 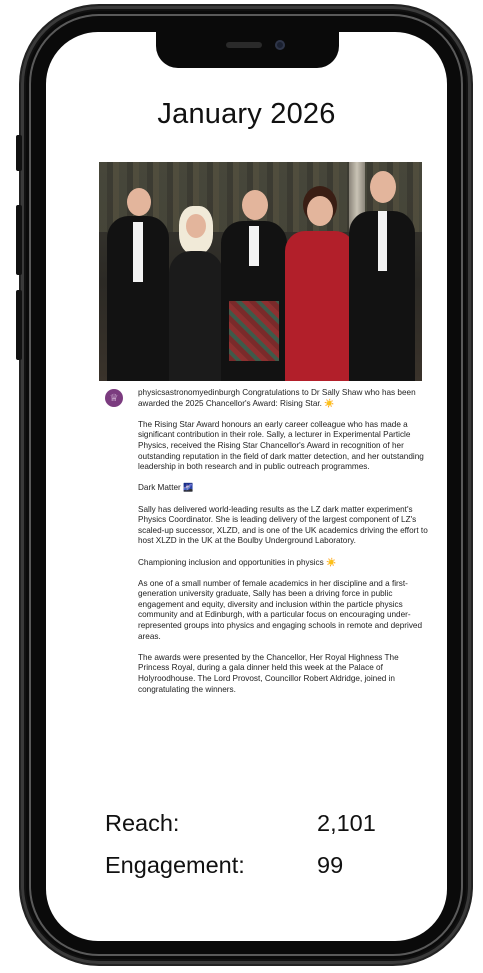 What do you see at coordinates (19, 325) in the screenshot?
I see `side-button-volume-down` at bounding box center [19, 325].